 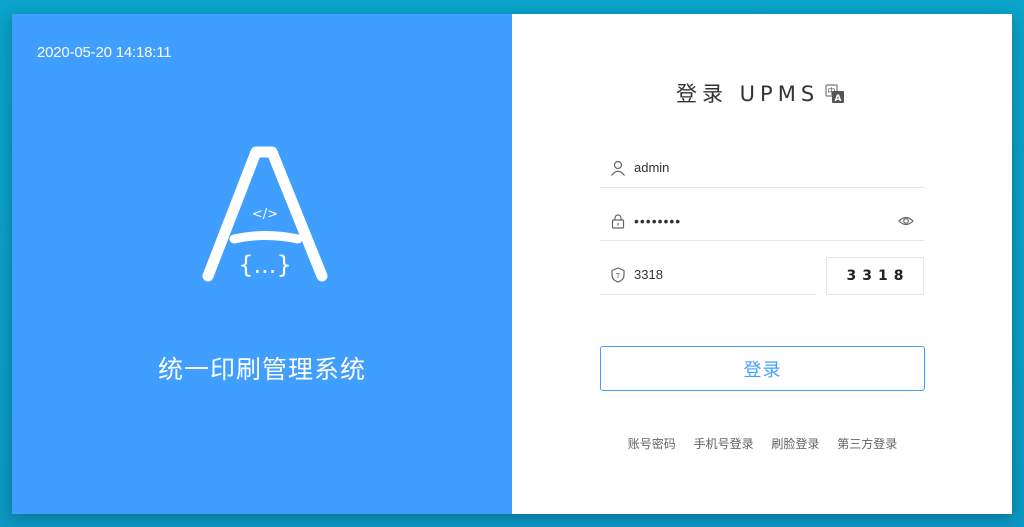 I want to click on logo-code-tag: </>, so click(x=265, y=214).